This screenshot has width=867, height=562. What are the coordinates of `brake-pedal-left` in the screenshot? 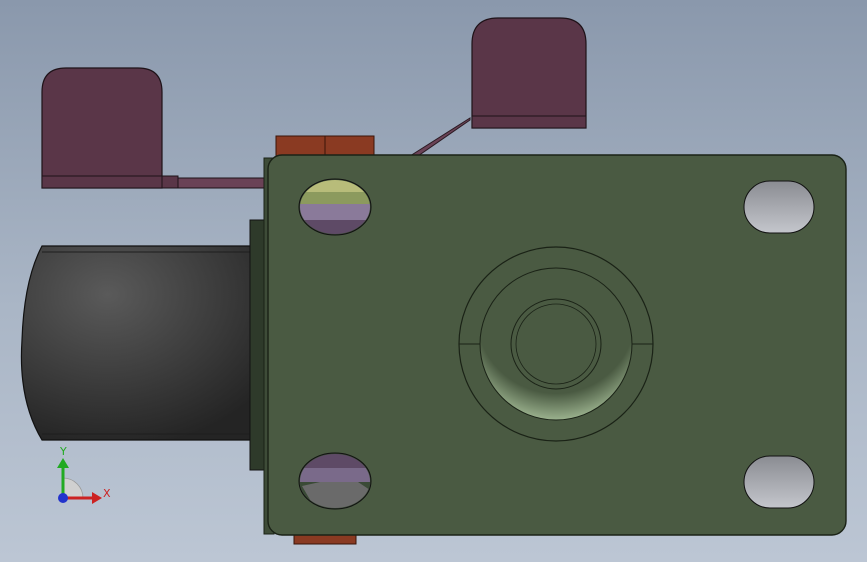 It's located at (156, 128).